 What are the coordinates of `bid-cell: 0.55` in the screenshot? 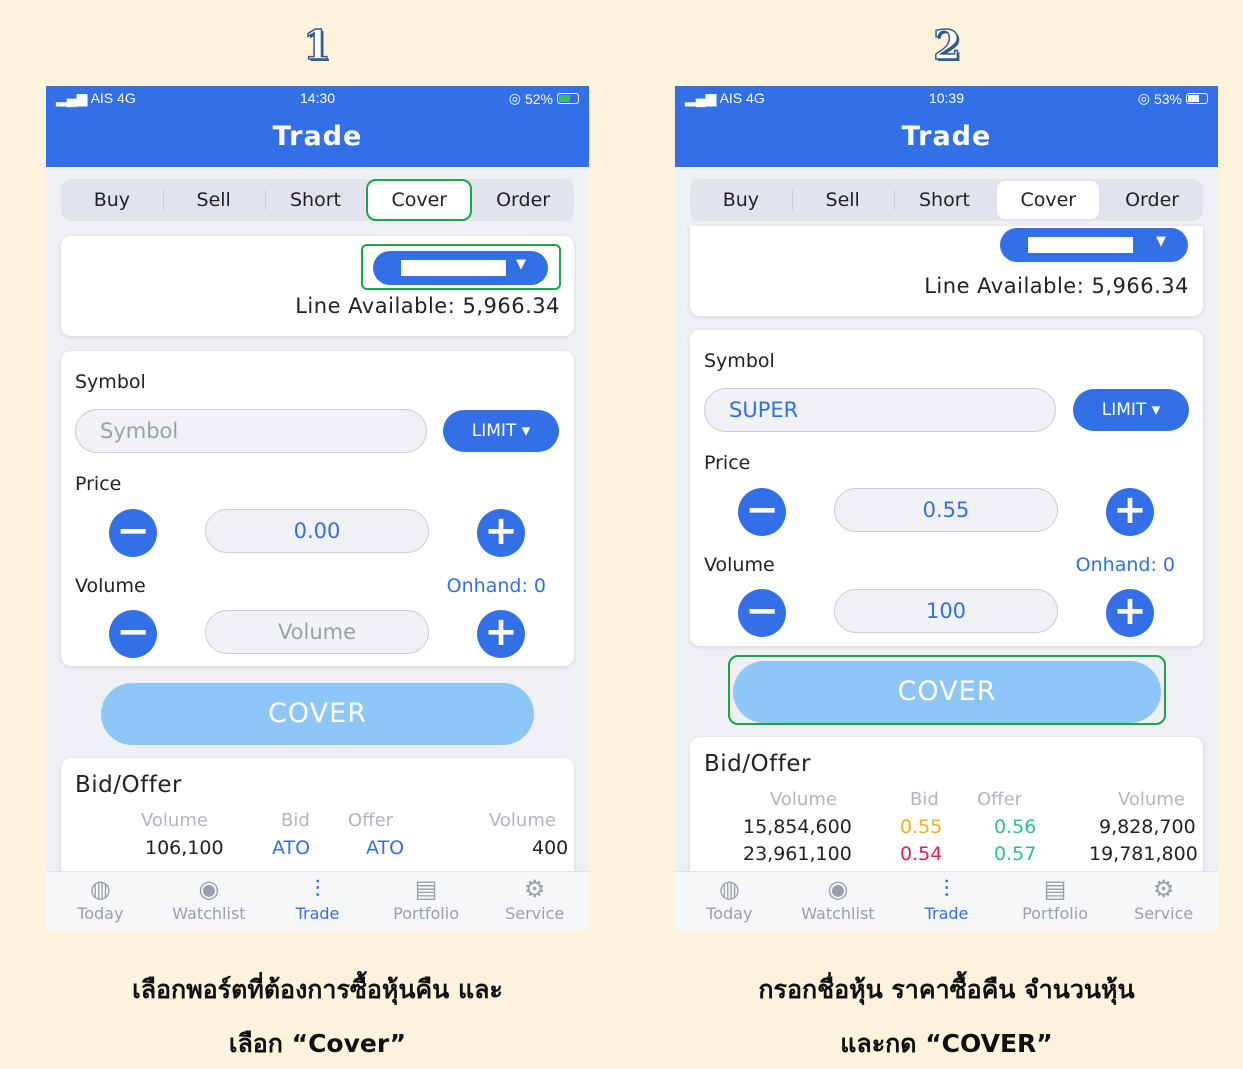 It's located at (921, 827).